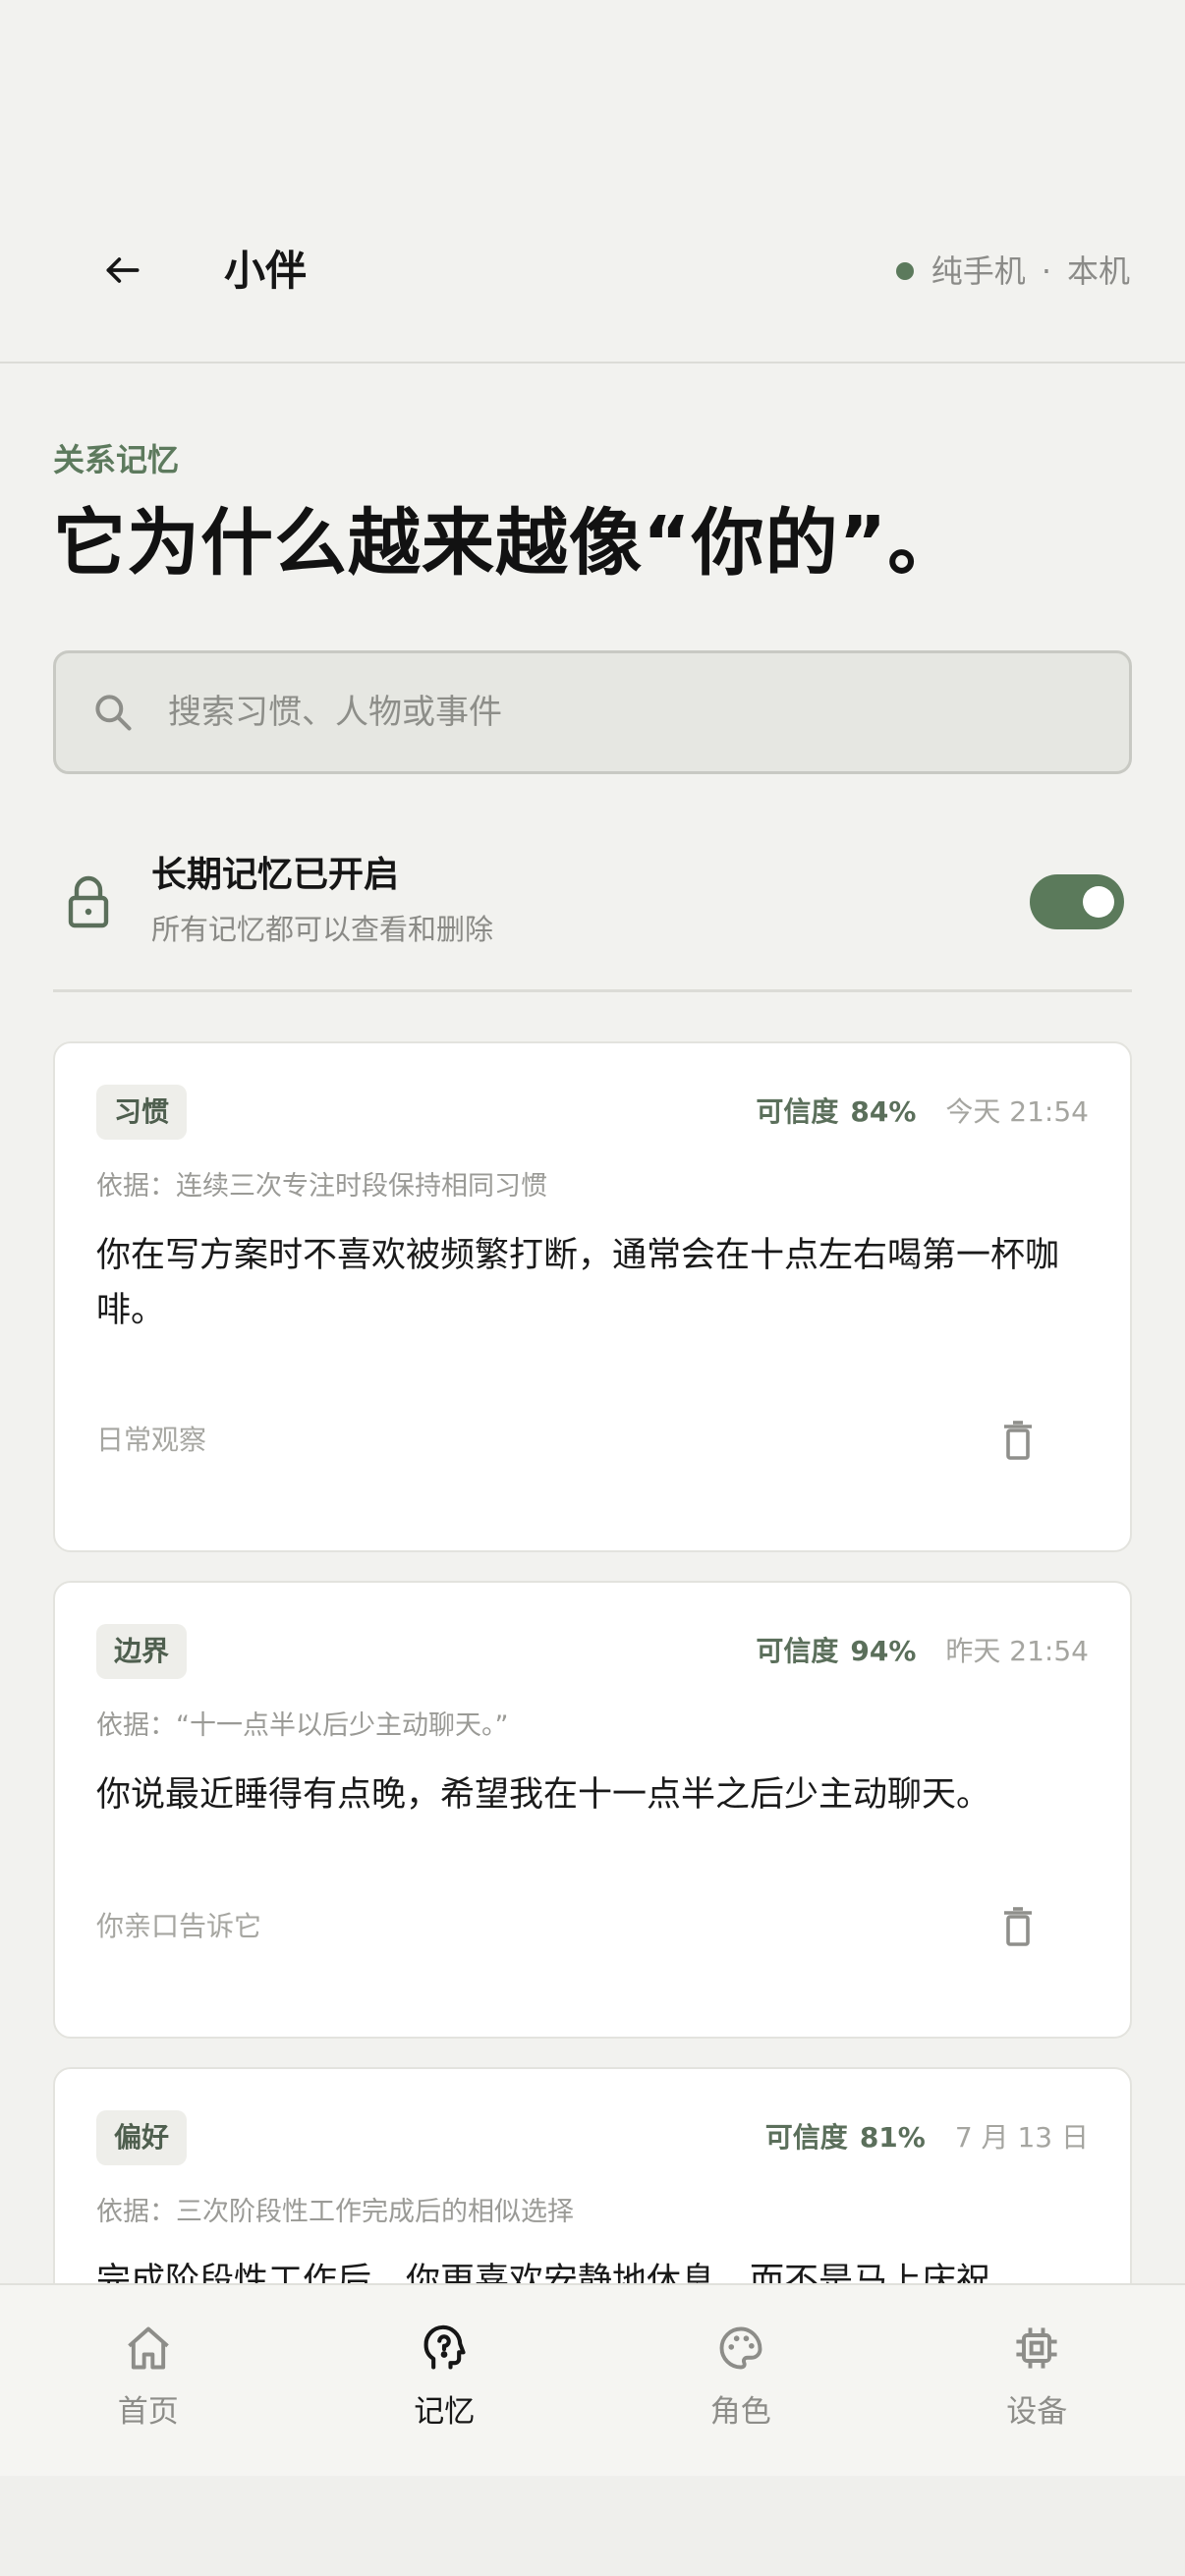 This screenshot has height=2576, width=1185. Describe the element at coordinates (148, 2348) in the screenshot. I see `home-icon` at that location.